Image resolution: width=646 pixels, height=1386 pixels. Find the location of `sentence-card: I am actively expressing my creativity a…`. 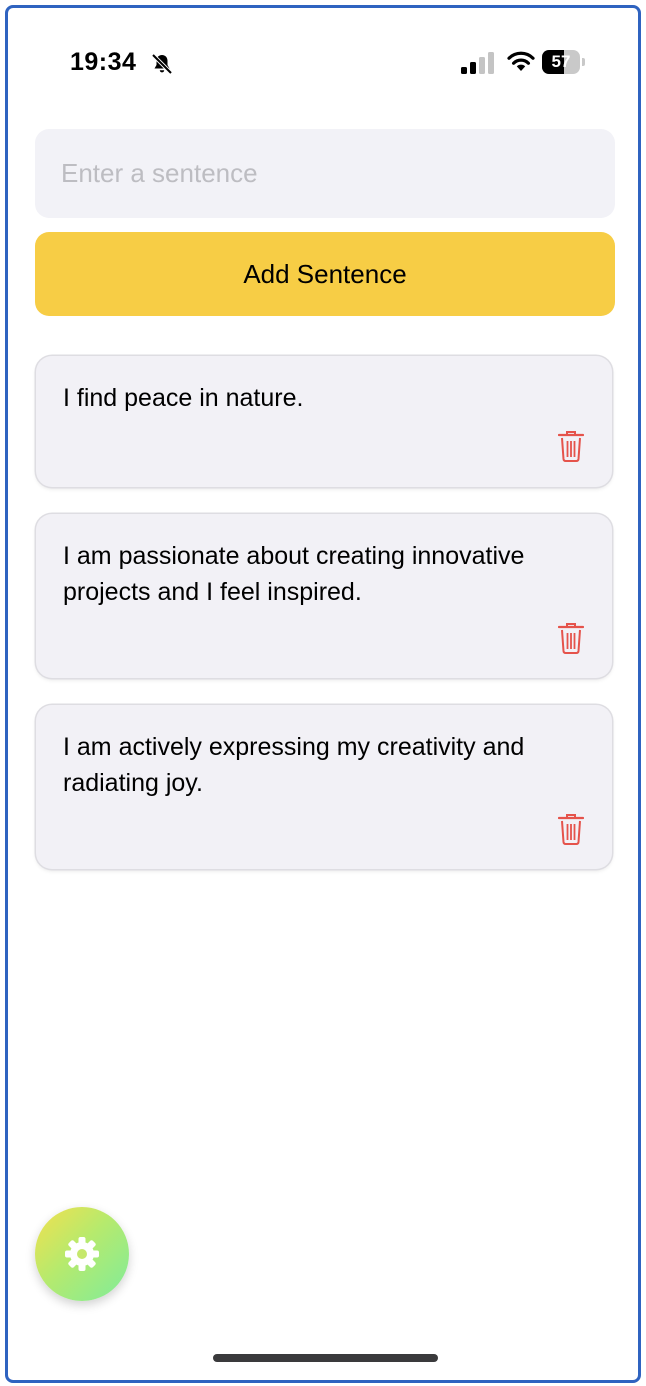

sentence-card: I am actively expressing my creativity a… is located at coordinates (324, 787).